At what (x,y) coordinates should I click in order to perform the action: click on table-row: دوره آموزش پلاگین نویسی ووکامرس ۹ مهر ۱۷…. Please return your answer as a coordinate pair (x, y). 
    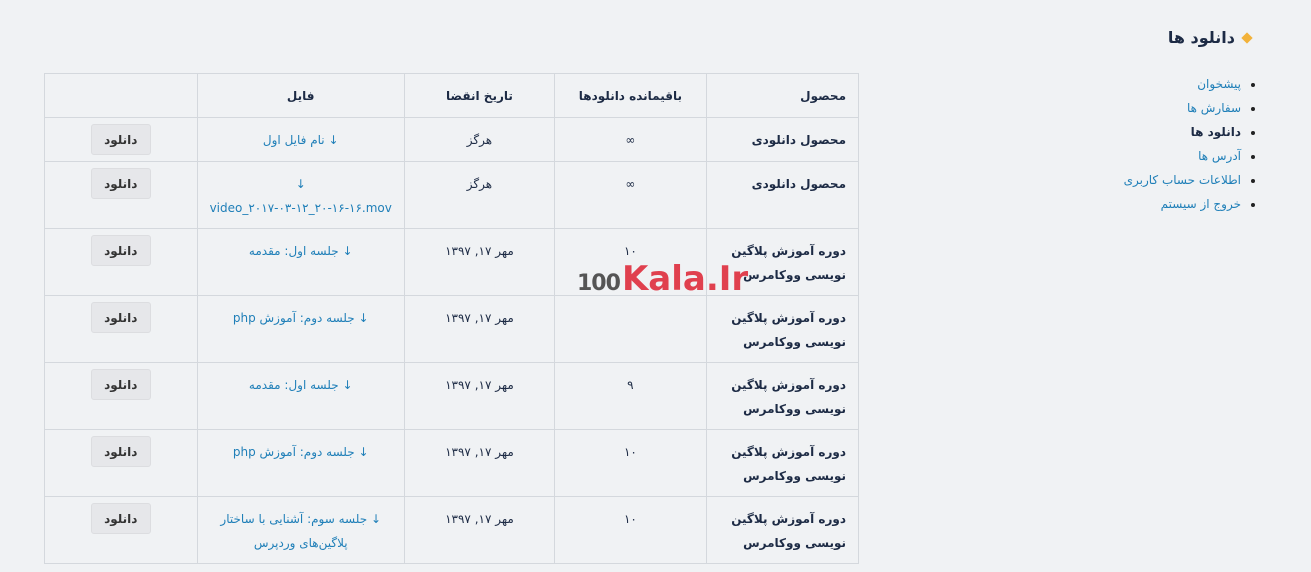
    Looking at the image, I should click on (452, 396).